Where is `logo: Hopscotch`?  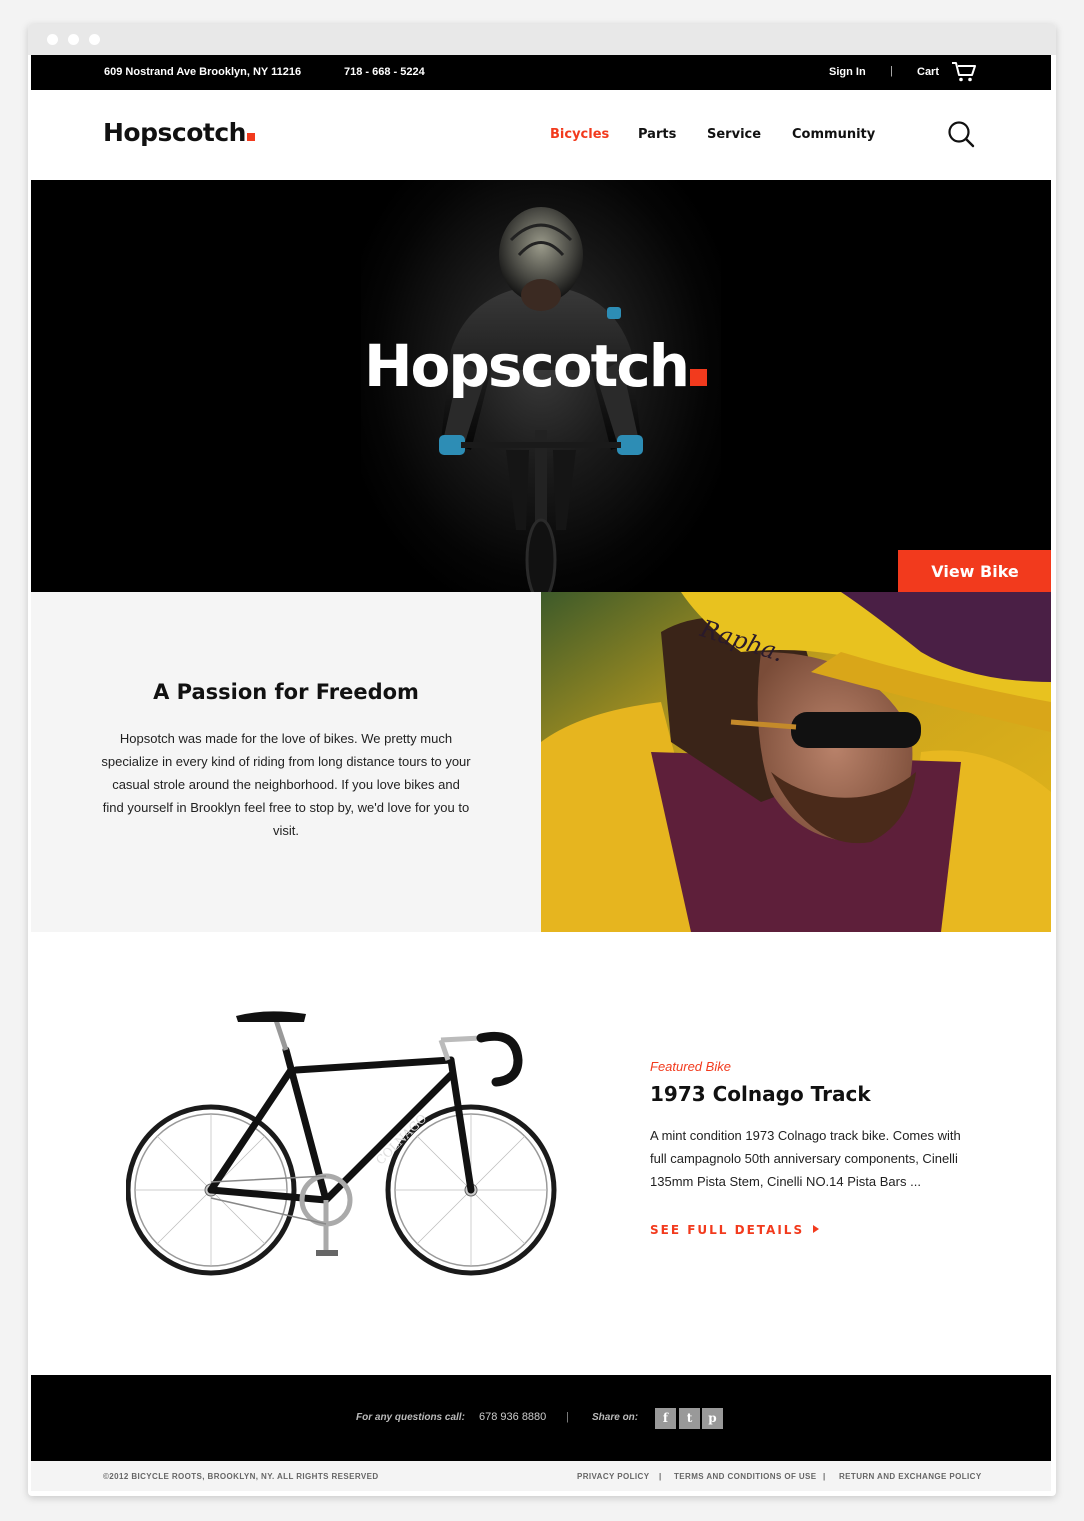 logo: Hopscotch is located at coordinates (179, 132).